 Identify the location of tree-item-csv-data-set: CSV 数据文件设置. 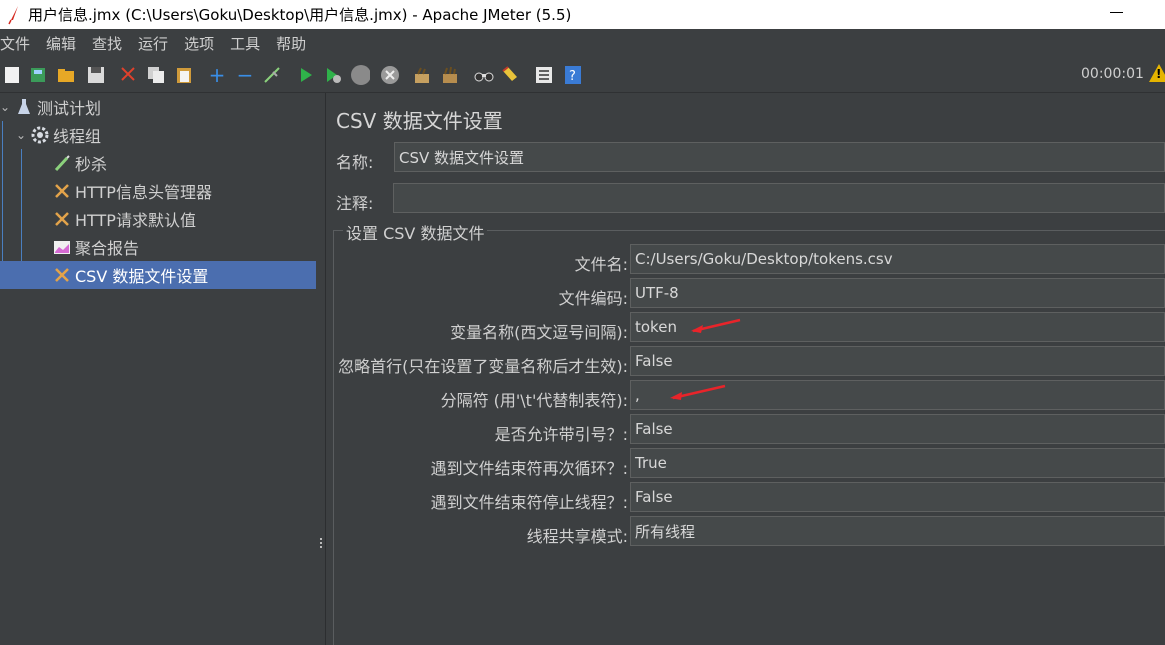
(158, 275).